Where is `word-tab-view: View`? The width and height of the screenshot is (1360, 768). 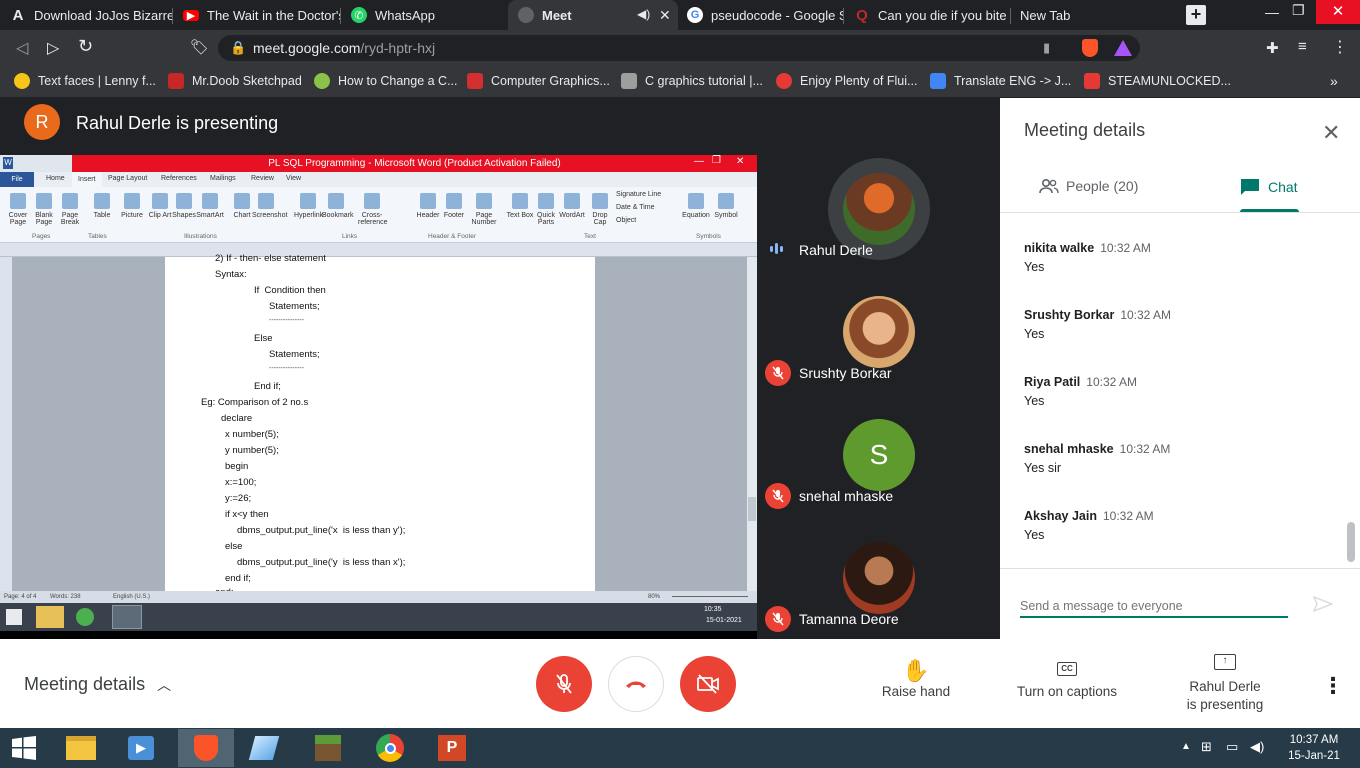
word-tab-view: View is located at coordinates (293, 178).